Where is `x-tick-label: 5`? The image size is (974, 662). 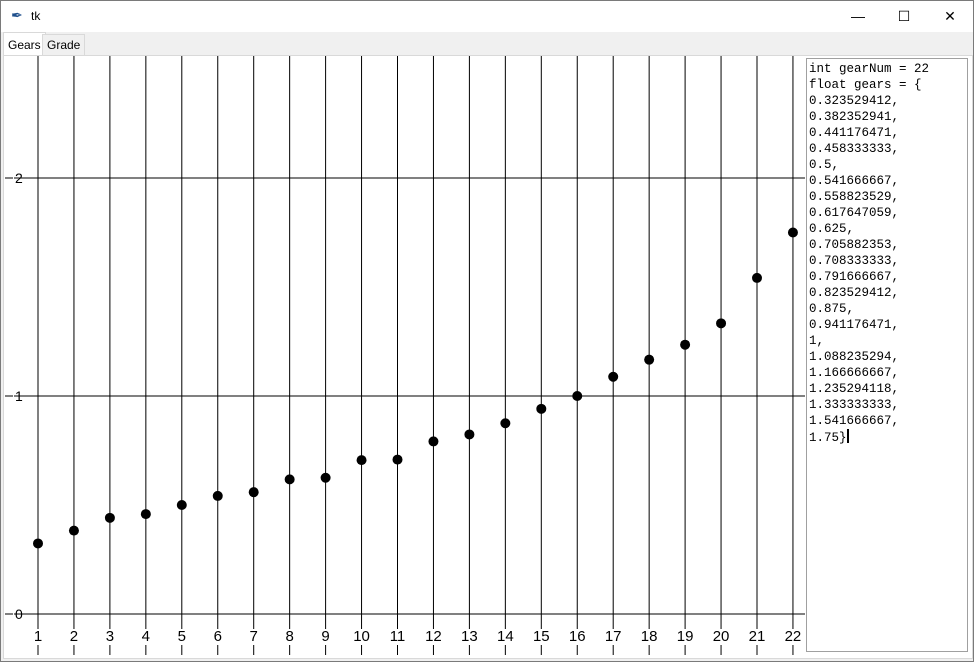
x-tick-label: 5 is located at coordinates (182, 636).